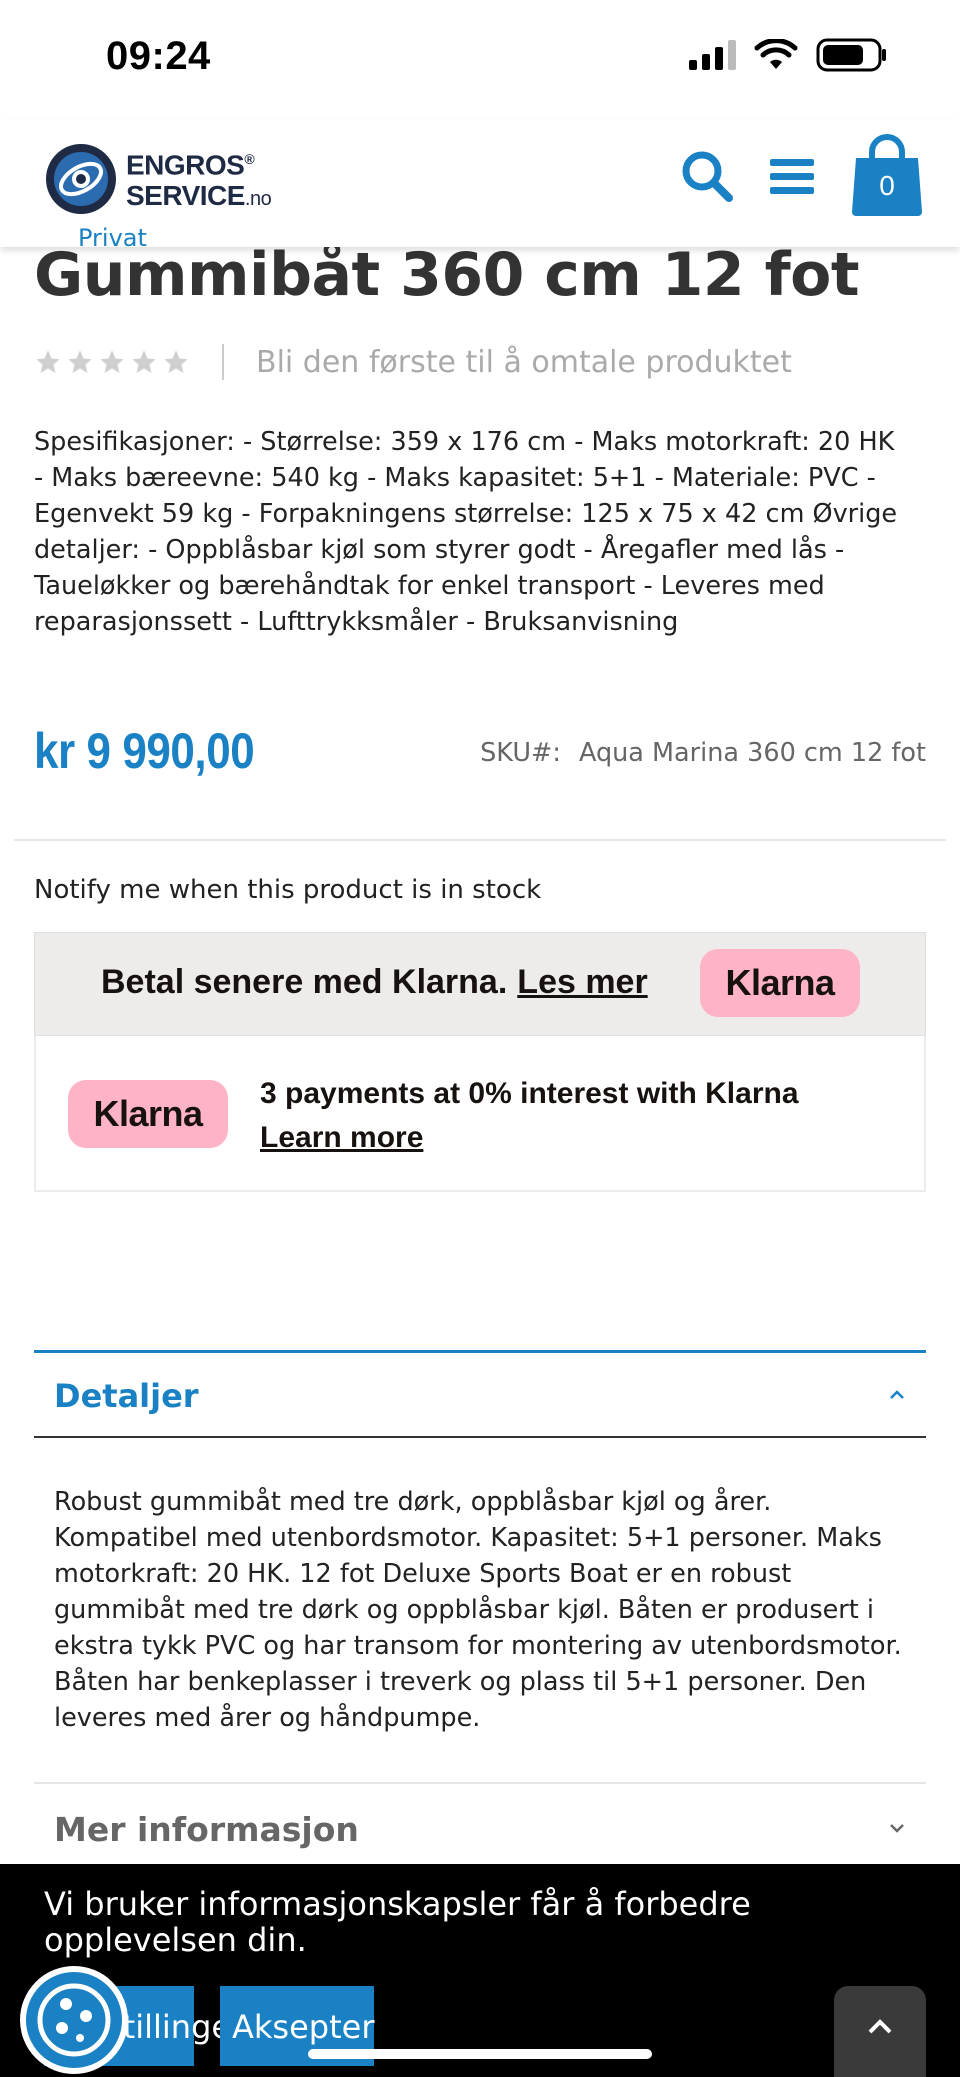 This screenshot has height=2077, width=960. I want to click on cookie-icon, so click(74, 2020).